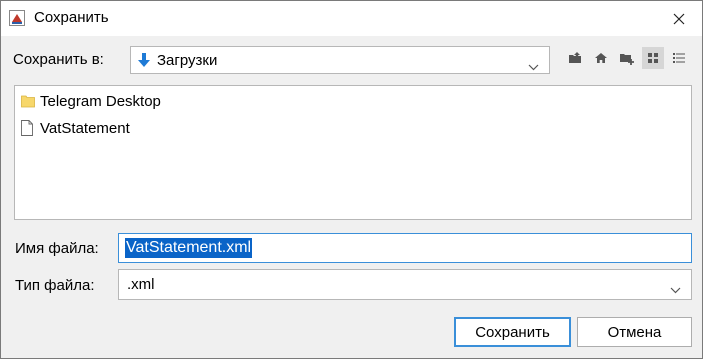 Image resolution: width=703 pixels, height=359 pixels. I want to click on new-folder-icon, so click(627, 59).